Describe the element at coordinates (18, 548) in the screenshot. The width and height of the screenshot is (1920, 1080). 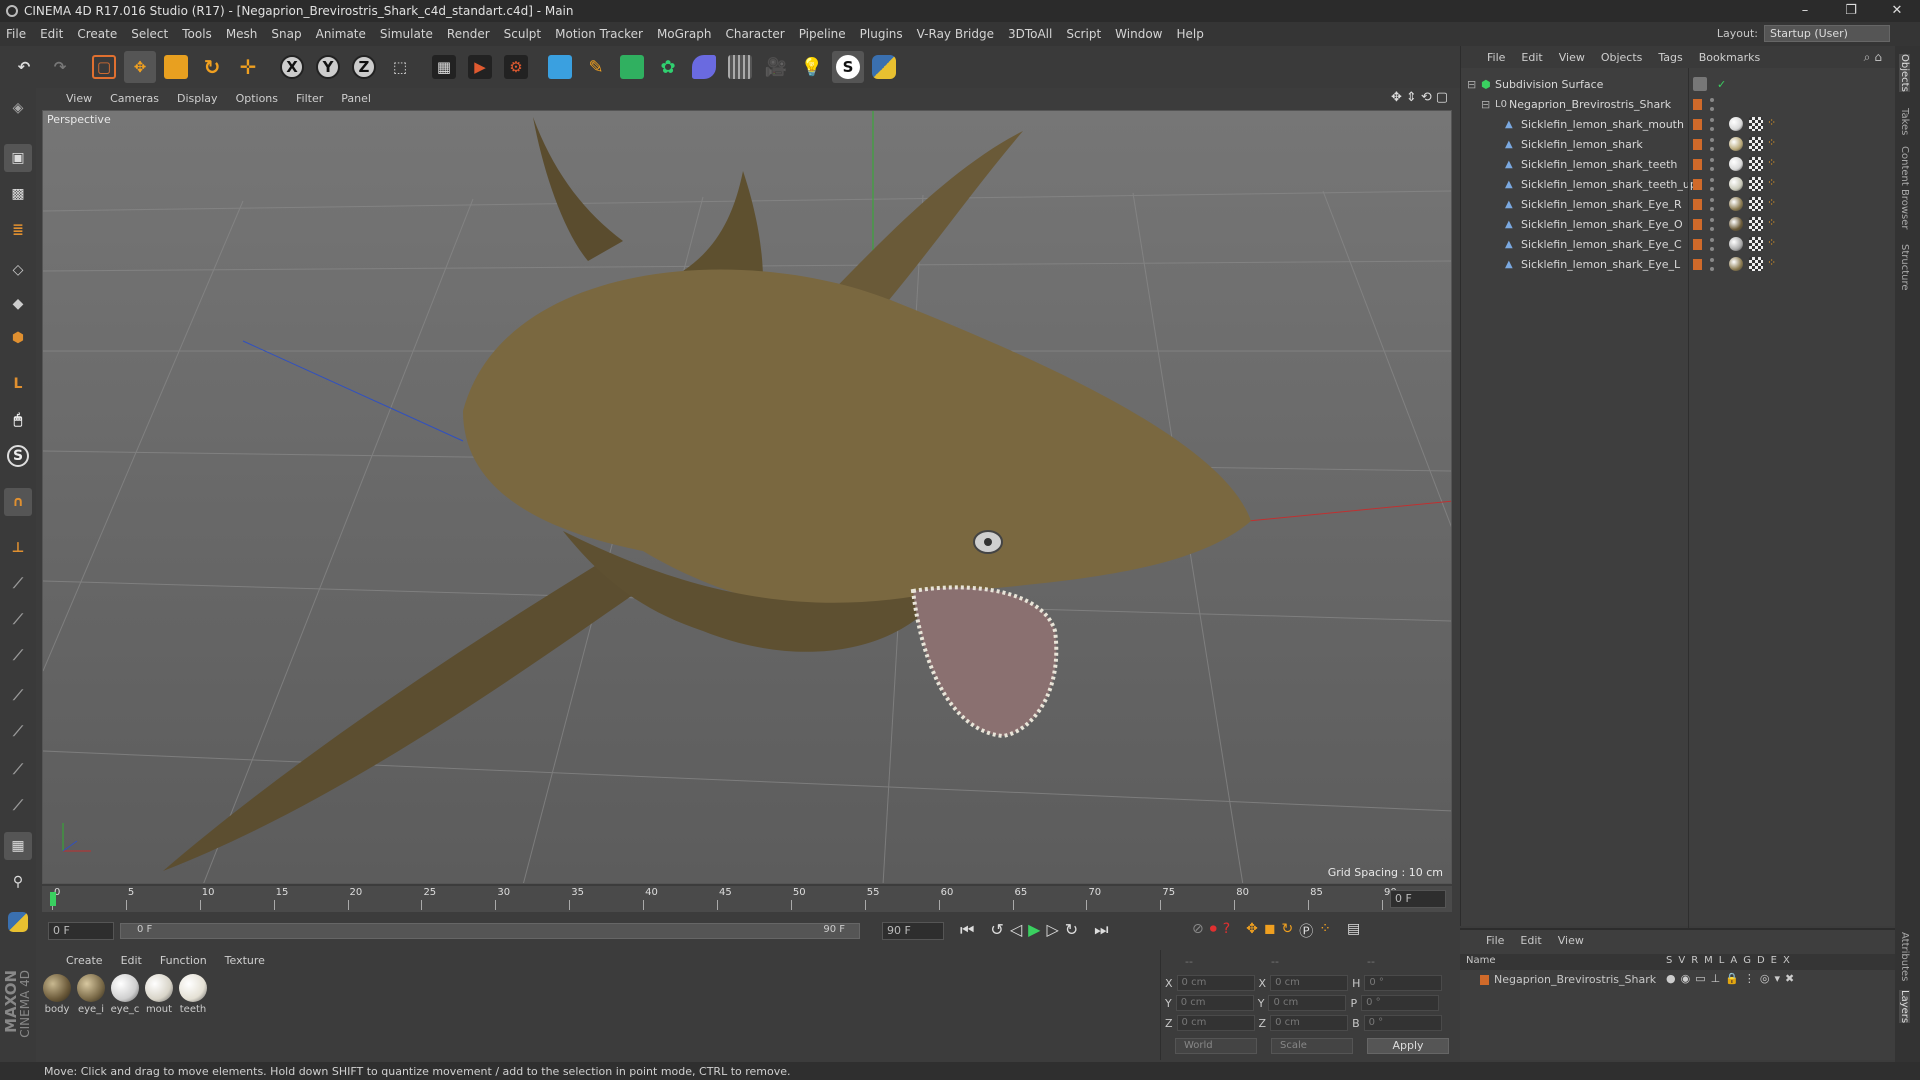
I see `workplane-axis-button: ⊥` at that location.